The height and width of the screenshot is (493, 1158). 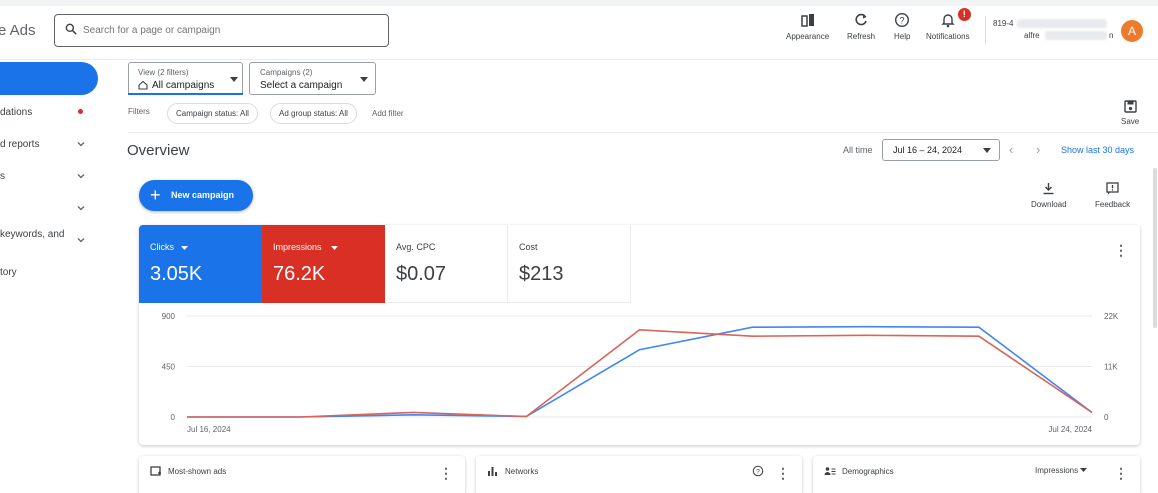 What do you see at coordinates (1057, 470) in the screenshot?
I see `dropdown-value: Impressions` at bounding box center [1057, 470].